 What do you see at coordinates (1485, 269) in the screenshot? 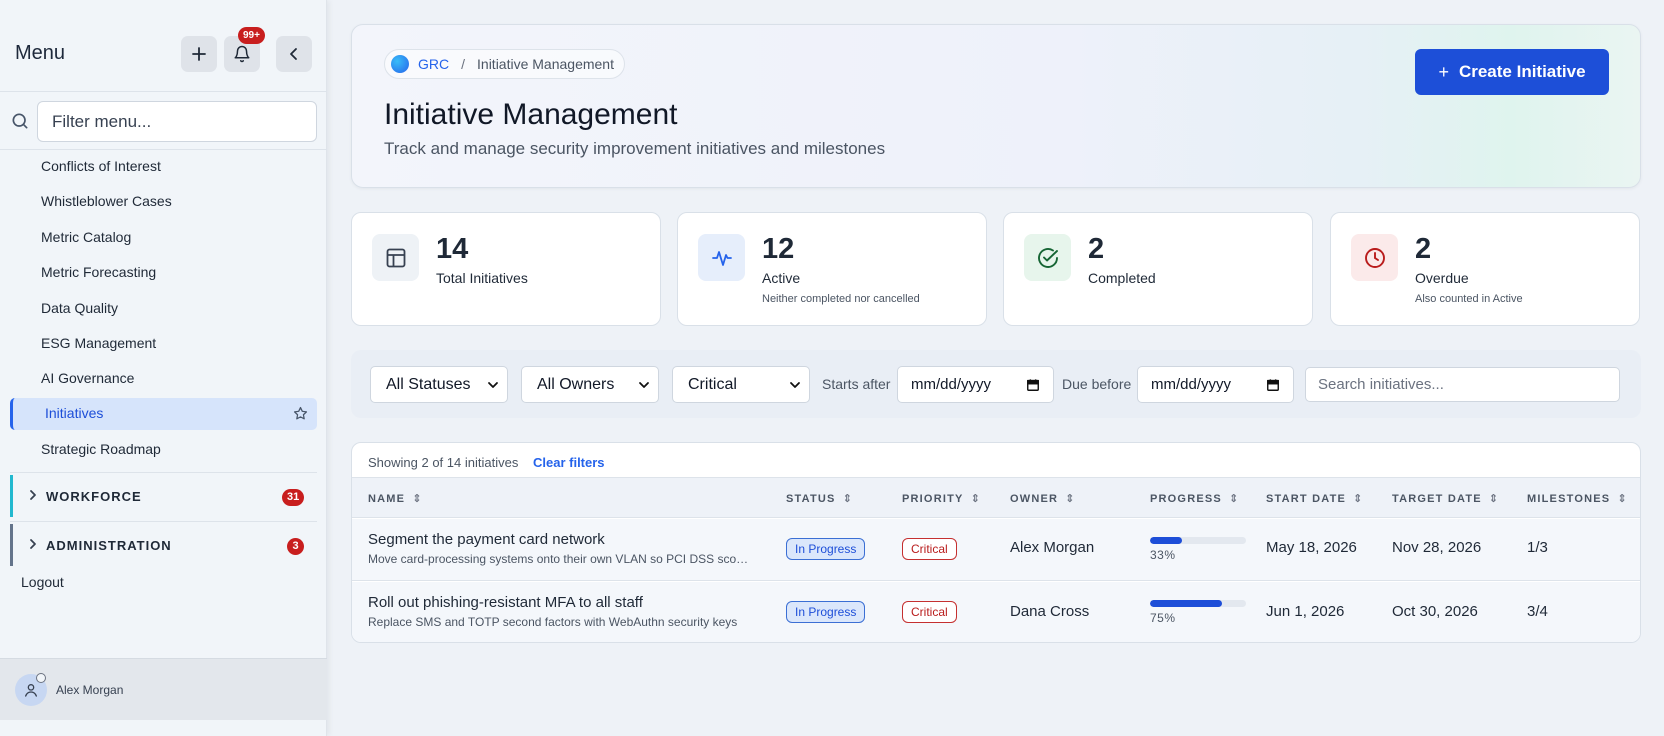
I see `stat-card-overdue: 2 Overdue Also counted in Active` at bounding box center [1485, 269].